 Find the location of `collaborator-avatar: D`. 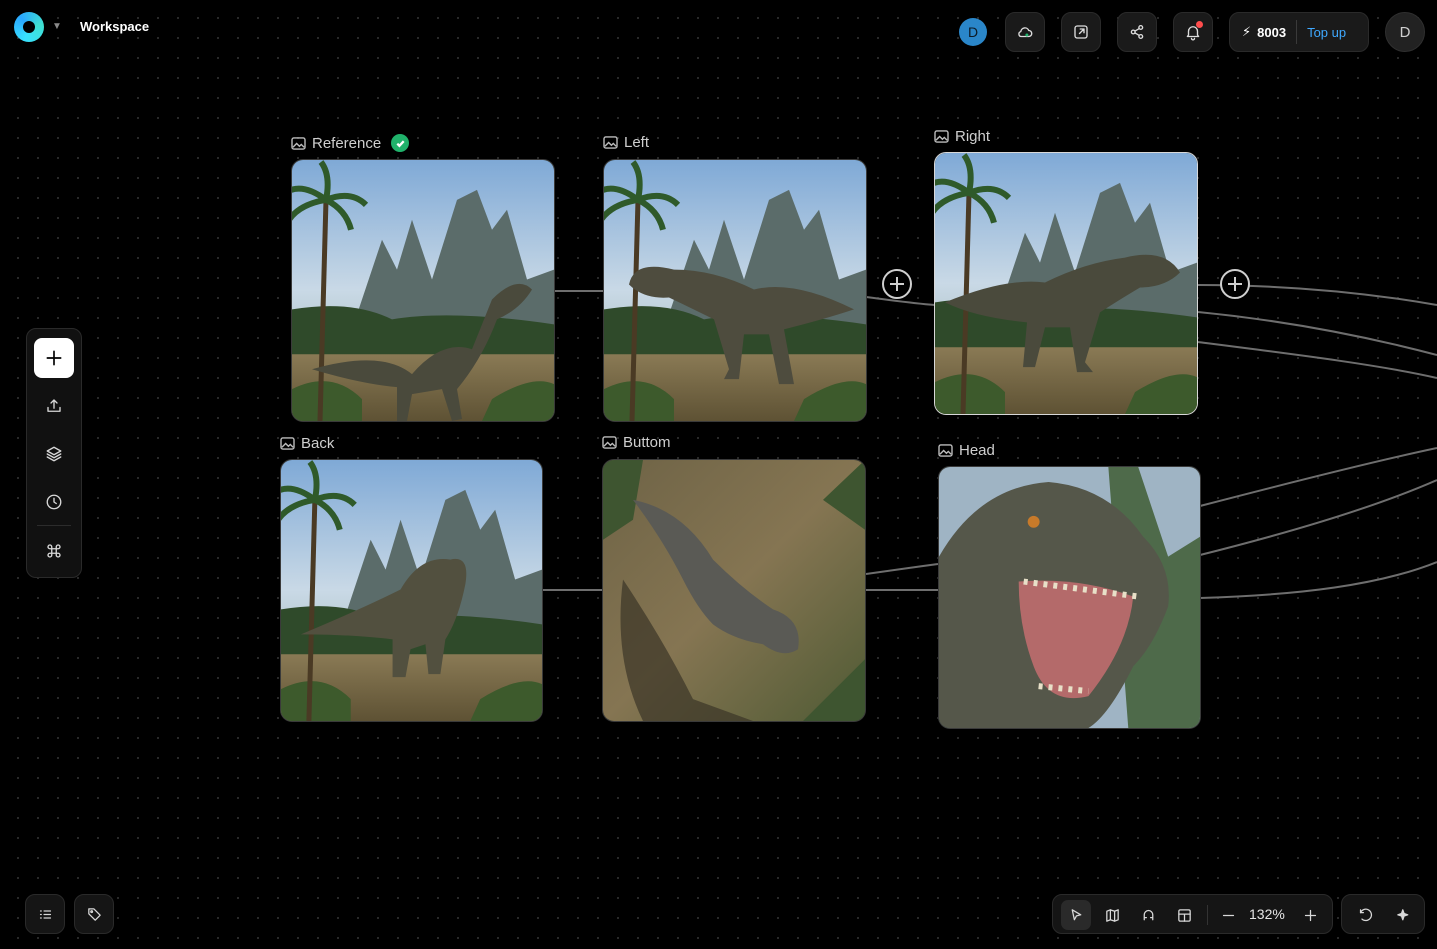

collaborator-avatar: D is located at coordinates (973, 32).